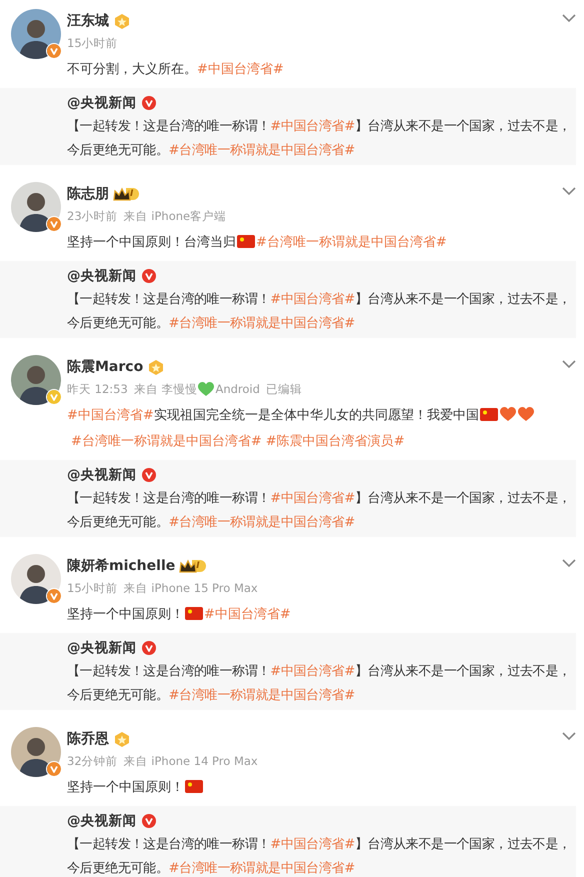 This screenshot has width=584, height=877. What do you see at coordinates (105, 367) in the screenshot?
I see `user-name: 陈震Marco` at bounding box center [105, 367].